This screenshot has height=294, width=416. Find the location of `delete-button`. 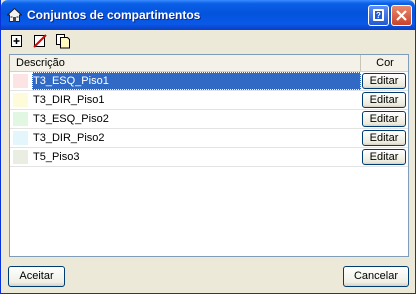

delete-button is located at coordinates (40, 41).